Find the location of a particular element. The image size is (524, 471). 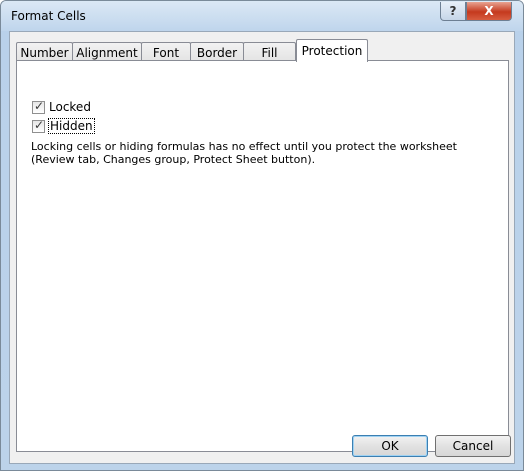

tab-label: Border is located at coordinates (217, 52).